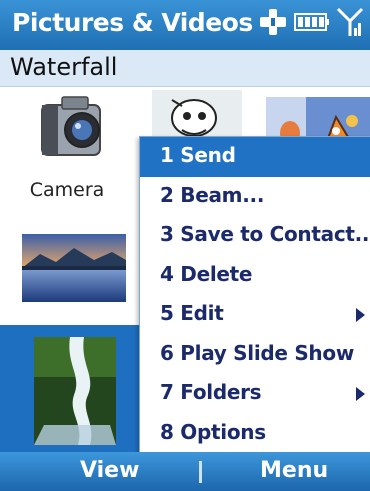 This screenshot has width=370, height=491. Describe the element at coordinates (200, 472) in the screenshot. I see `softkey-divider` at that location.